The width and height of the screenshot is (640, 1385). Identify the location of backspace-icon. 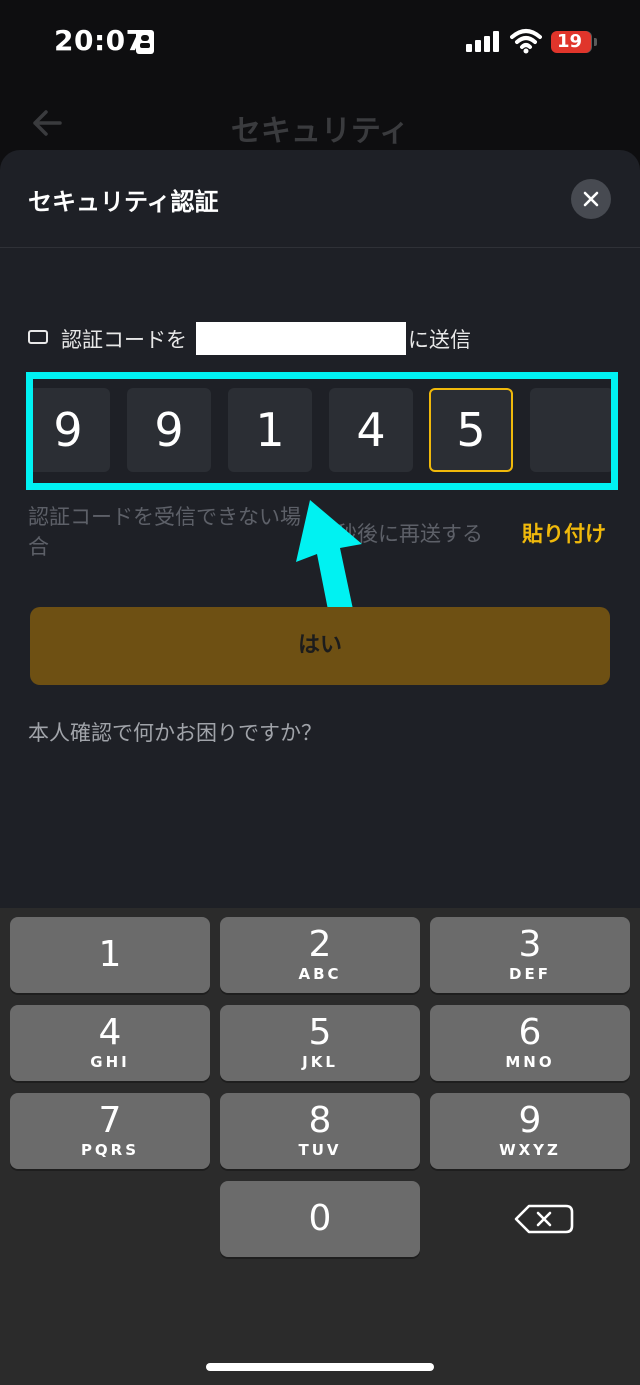
(544, 1219).